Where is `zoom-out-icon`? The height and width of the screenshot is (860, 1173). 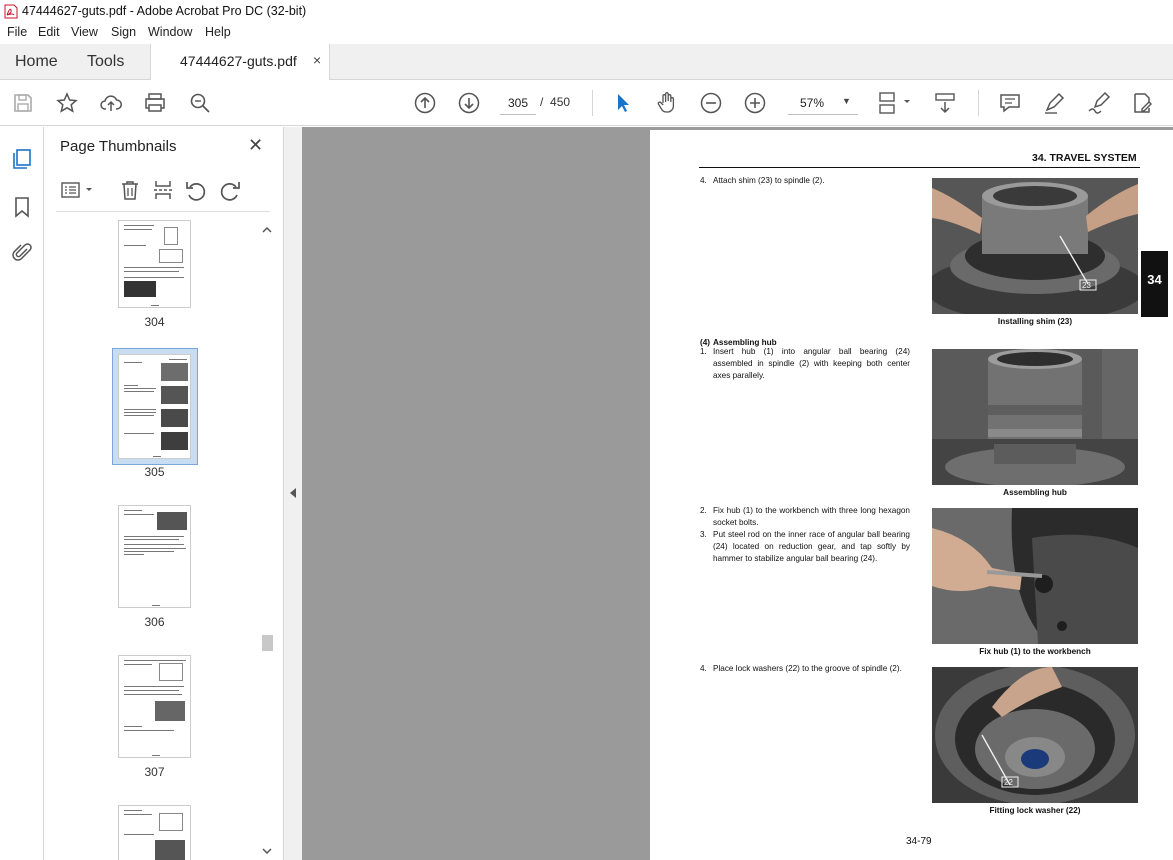 zoom-out-icon is located at coordinates (711, 103).